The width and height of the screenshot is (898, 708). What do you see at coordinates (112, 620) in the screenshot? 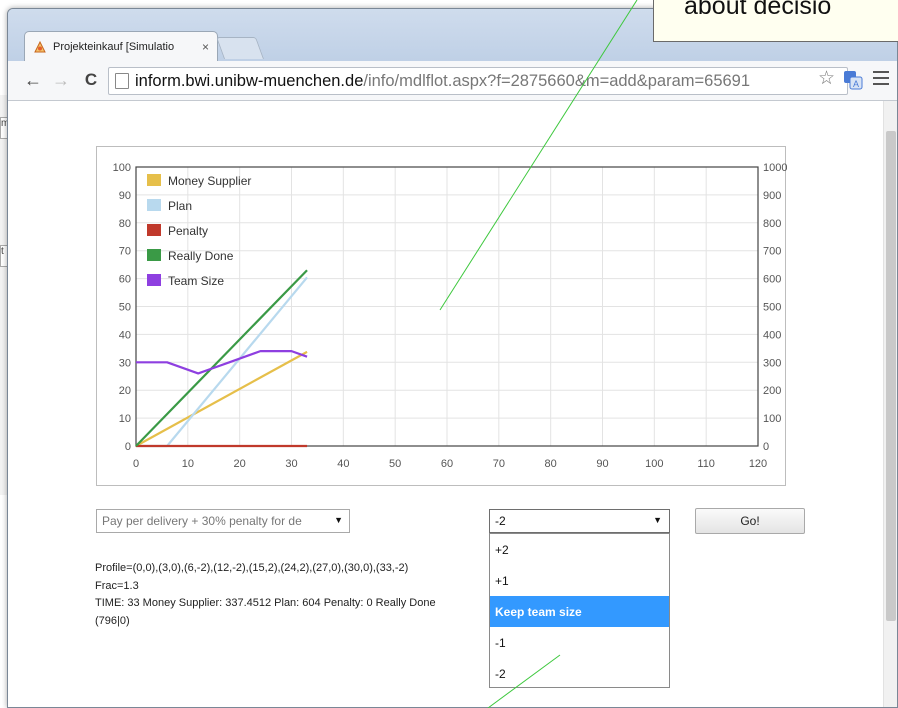
I see `tail-text: (796|0)` at bounding box center [112, 620].